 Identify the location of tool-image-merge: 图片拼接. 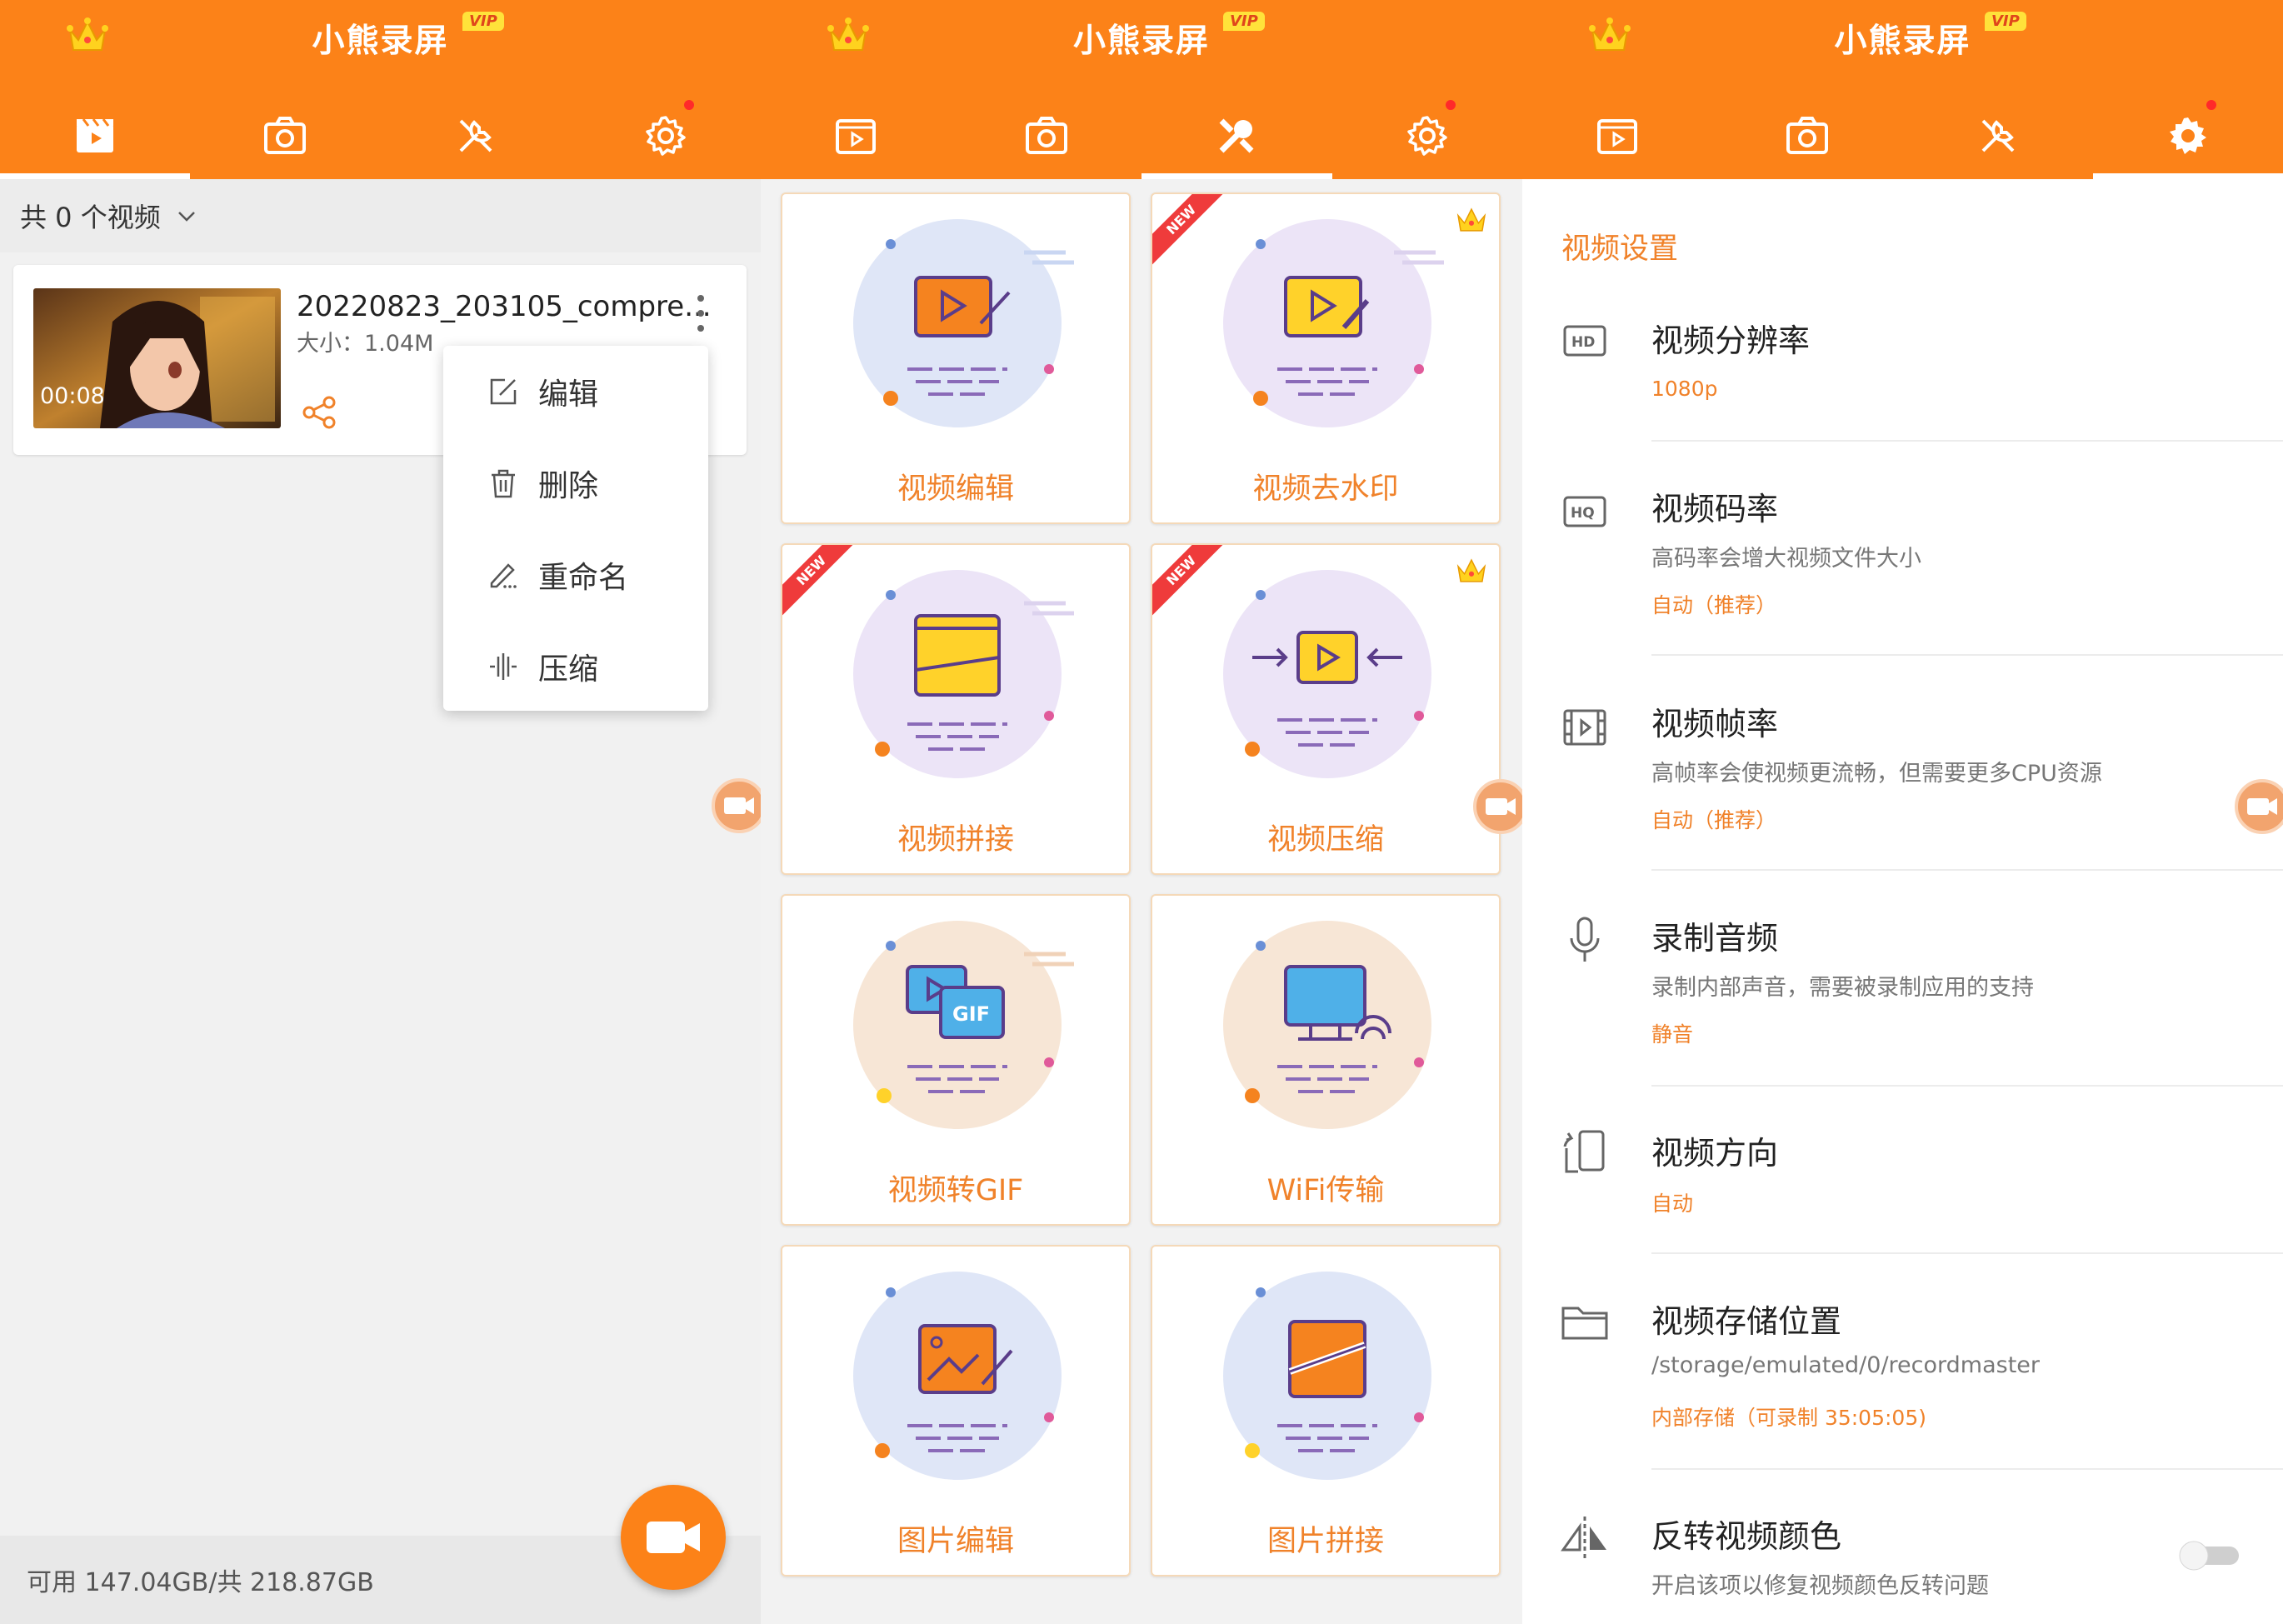
(1326, 1411).